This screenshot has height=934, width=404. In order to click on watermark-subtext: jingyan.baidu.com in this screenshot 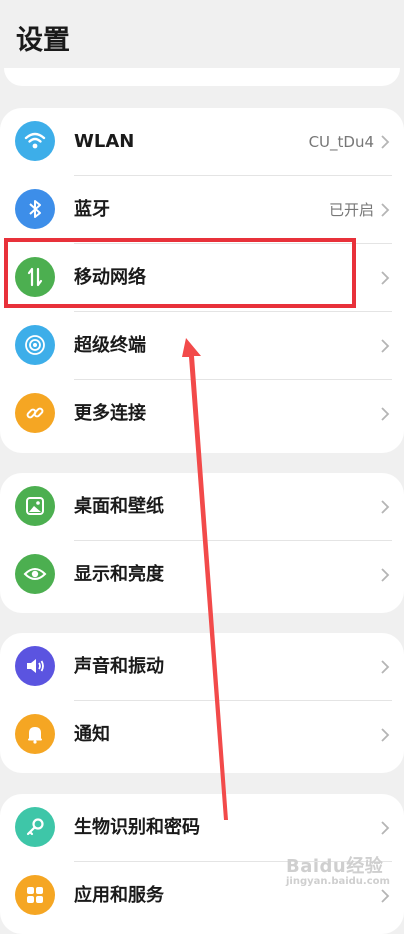, I will do `click(338, 881)`.